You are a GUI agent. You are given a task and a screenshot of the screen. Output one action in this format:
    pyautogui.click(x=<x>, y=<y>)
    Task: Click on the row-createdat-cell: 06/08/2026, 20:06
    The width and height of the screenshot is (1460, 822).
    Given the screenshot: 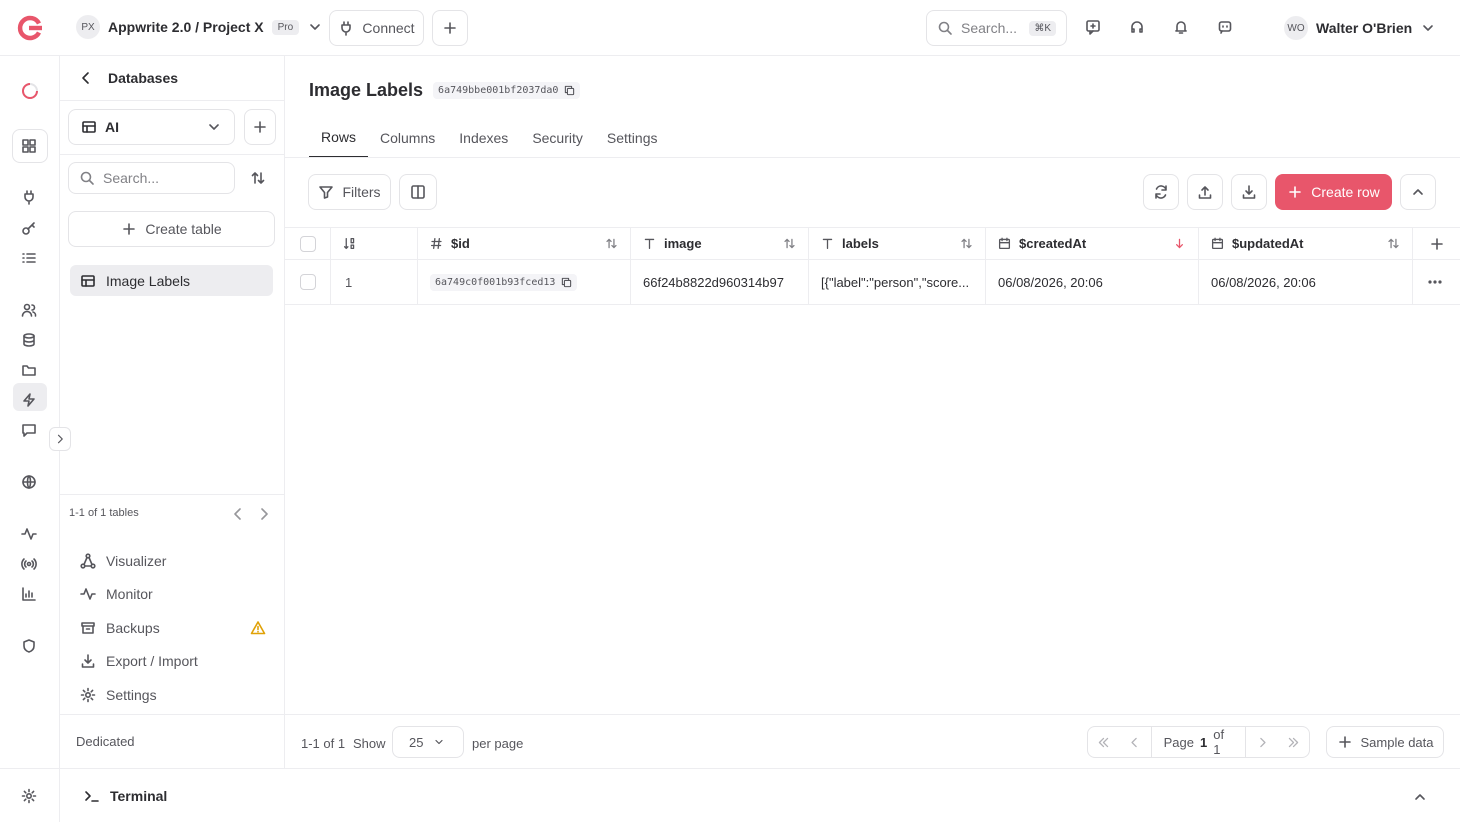 What is the action you would take?
    pyautogui.click(x=1092, y=282)
    